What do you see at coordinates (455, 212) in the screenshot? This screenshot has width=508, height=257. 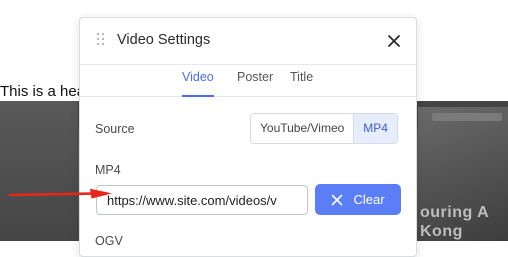 I see `background-overlay-text: ouring A` at bounding box center [455, 212].